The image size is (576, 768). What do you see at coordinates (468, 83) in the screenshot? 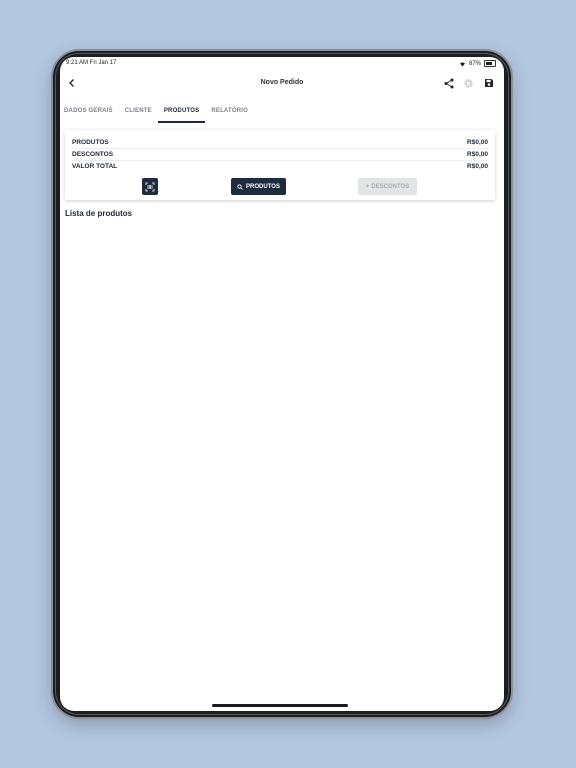
I see `cancel-icon` at bounding box center [468, 83].